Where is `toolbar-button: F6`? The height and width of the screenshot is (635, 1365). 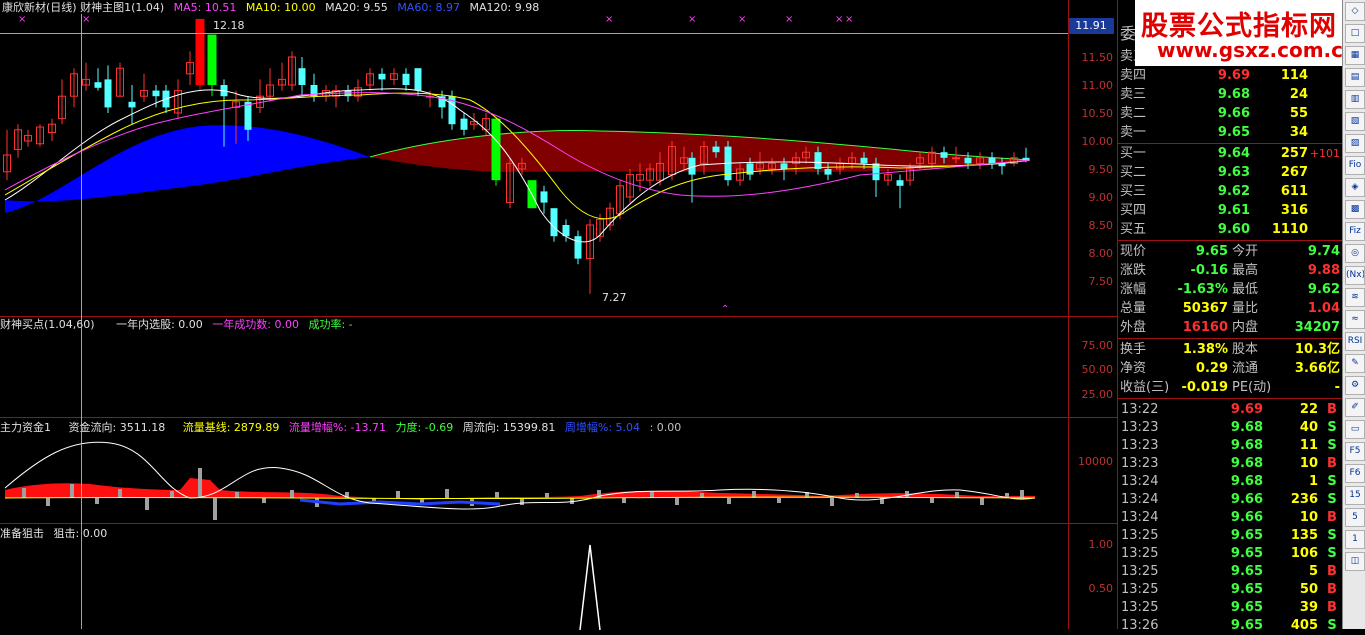
toolbar-button: F6 is located at coordinates (1355, 473).